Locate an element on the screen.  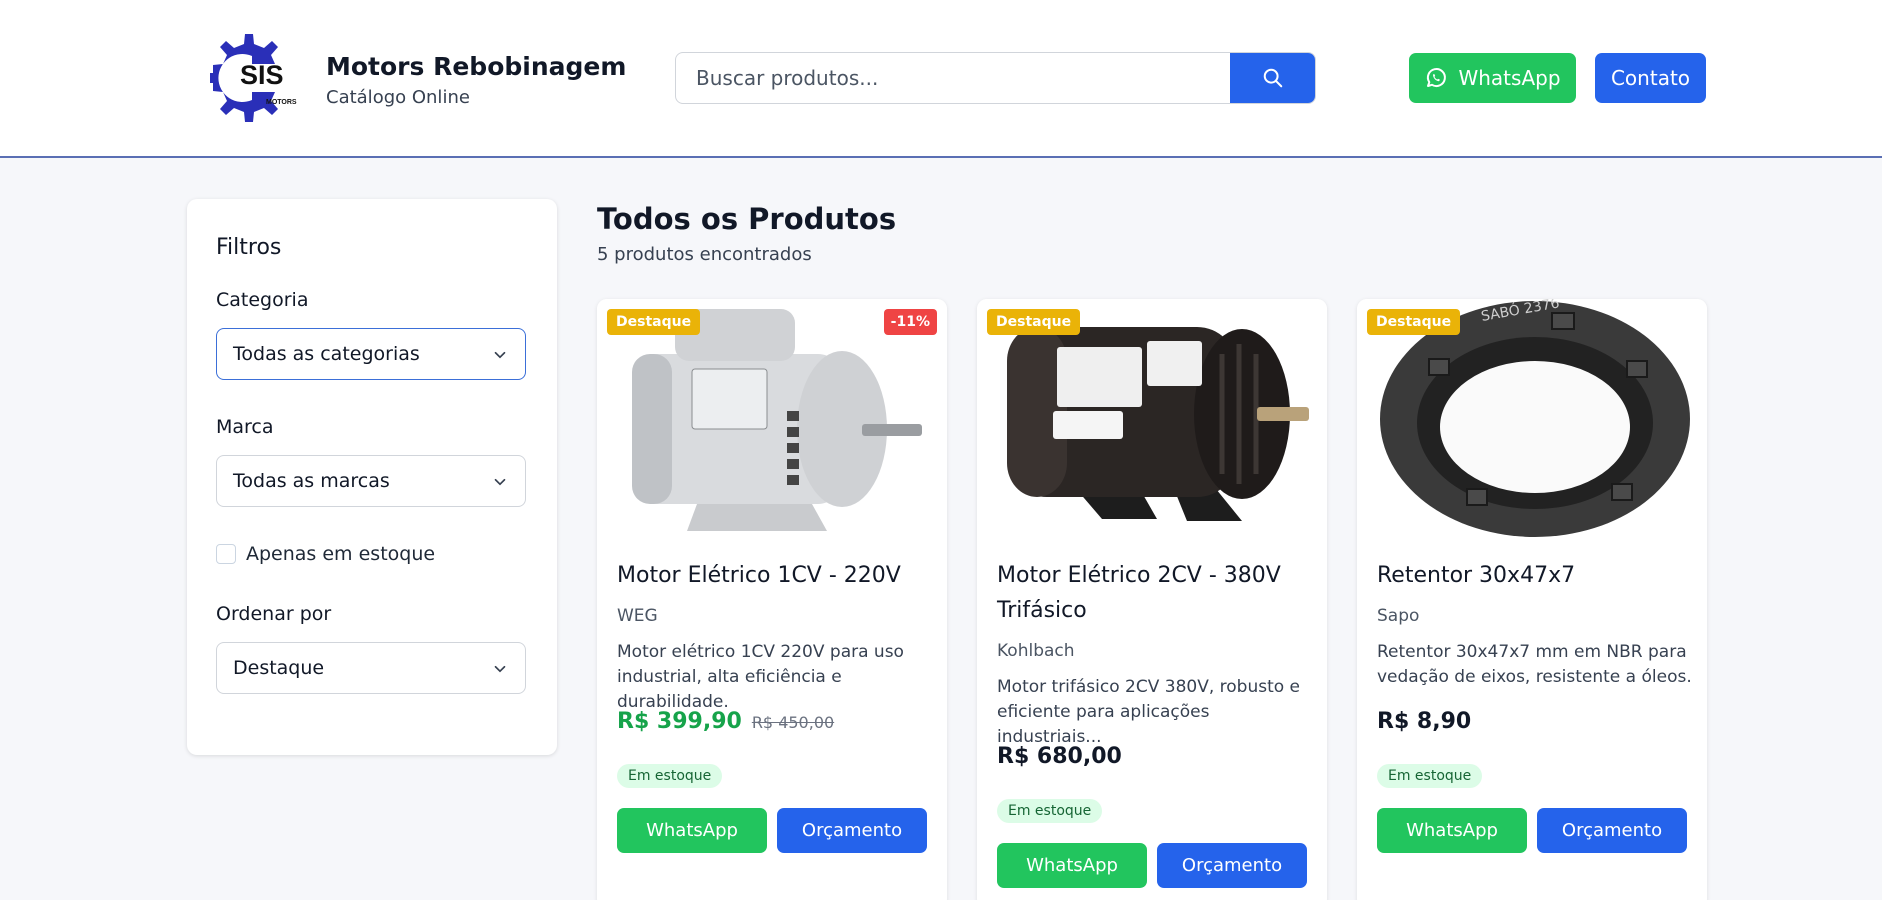
whatsapp-icon is located at coordinates (1437, 78).